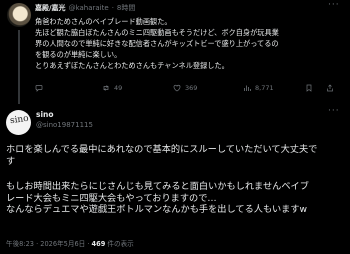 Image resolution: width=350 pixels, height=254 pixels. I want to click on reply-action, so click(41, 88).